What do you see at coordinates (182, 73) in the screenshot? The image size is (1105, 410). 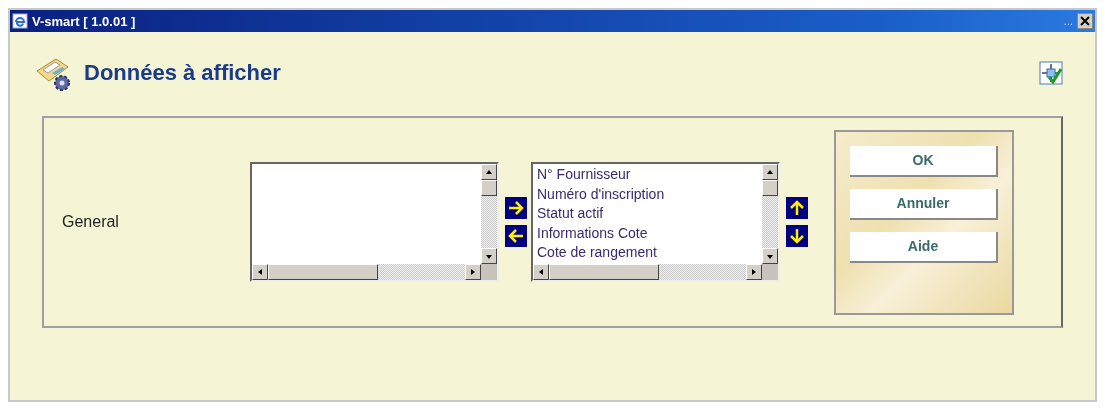 I see `page-heading: Données à afficher` at bounding box center [182, 73].